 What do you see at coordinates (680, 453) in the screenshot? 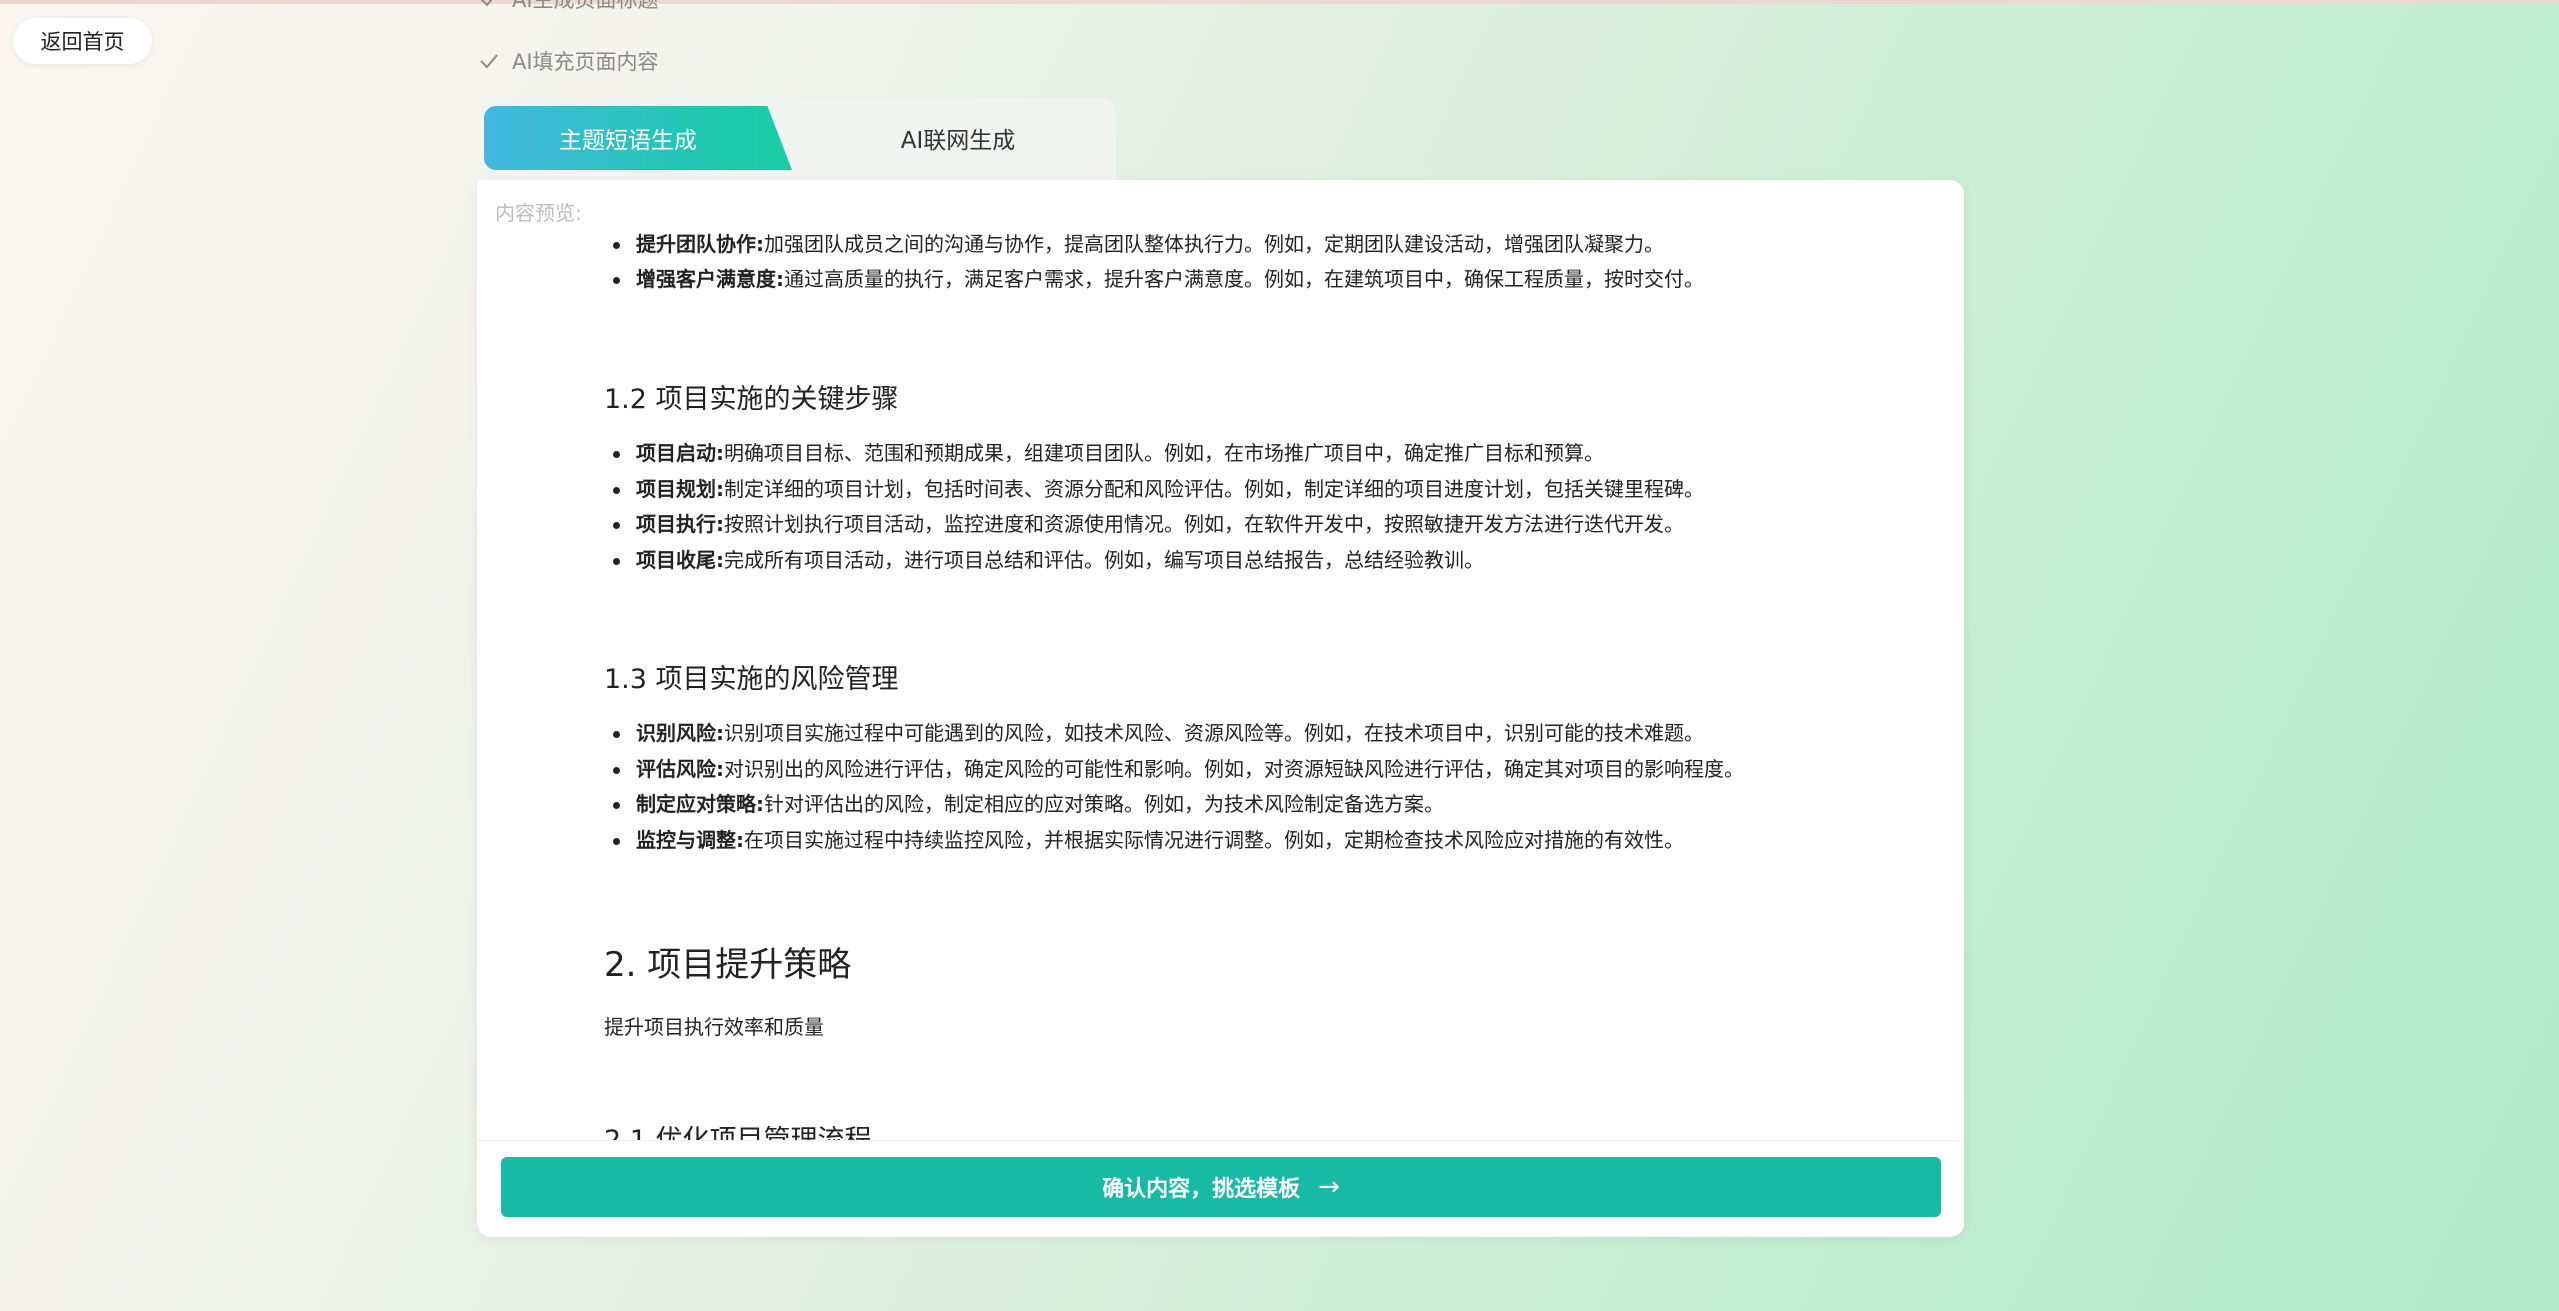
I see `item-title: 项目启动:` at bounding box center [680, 453].